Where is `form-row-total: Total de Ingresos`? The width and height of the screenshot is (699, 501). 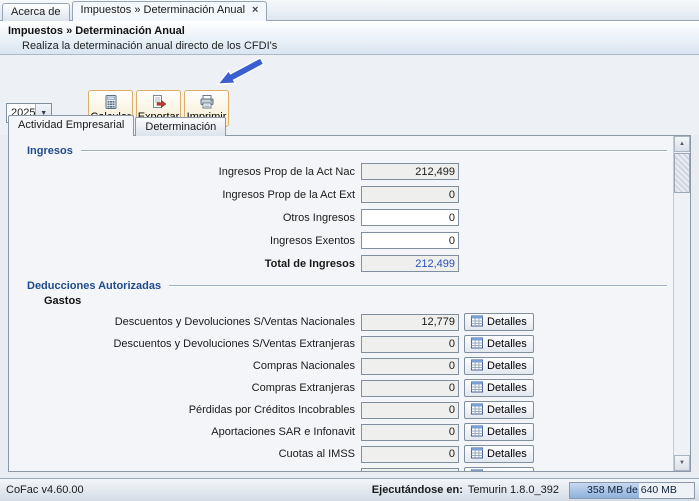 form-row-total: Total de Ingresos is located at coordinates (346, 263).